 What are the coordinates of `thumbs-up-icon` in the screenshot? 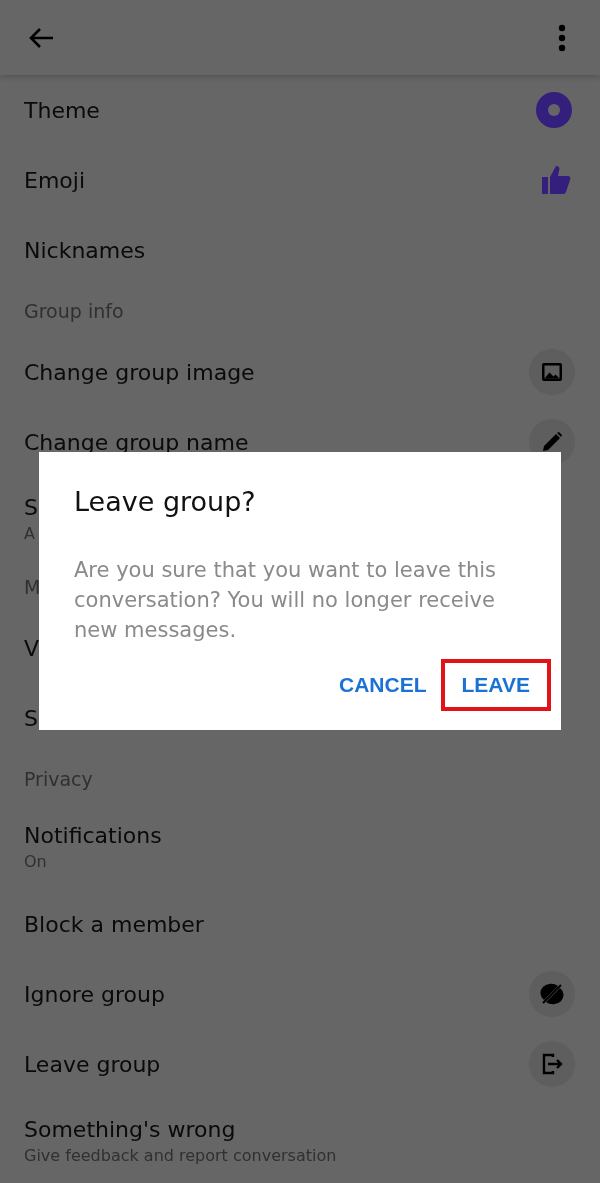 It's located at (556, 180).